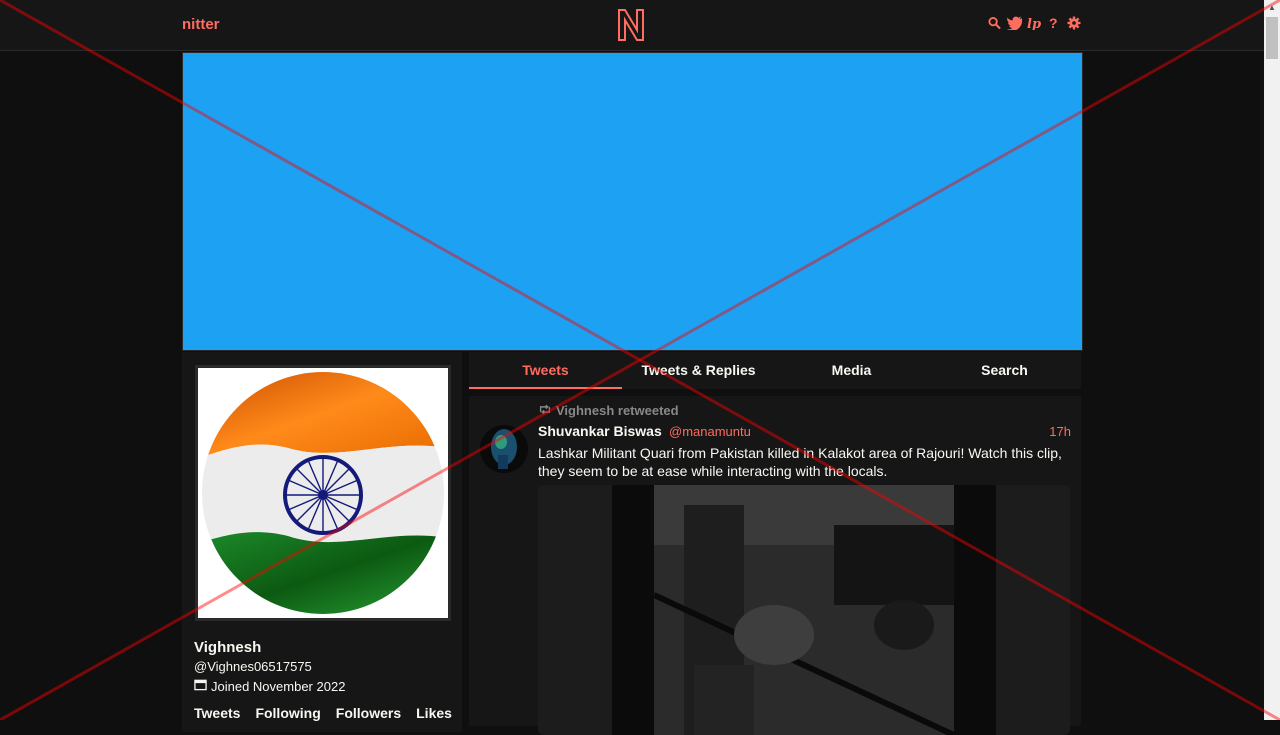 The image size is (1280, 735). What do you see at coordinates (287, 713) in the screenshot?
I see `stat-following: Following` at bounding box center [287, 713].